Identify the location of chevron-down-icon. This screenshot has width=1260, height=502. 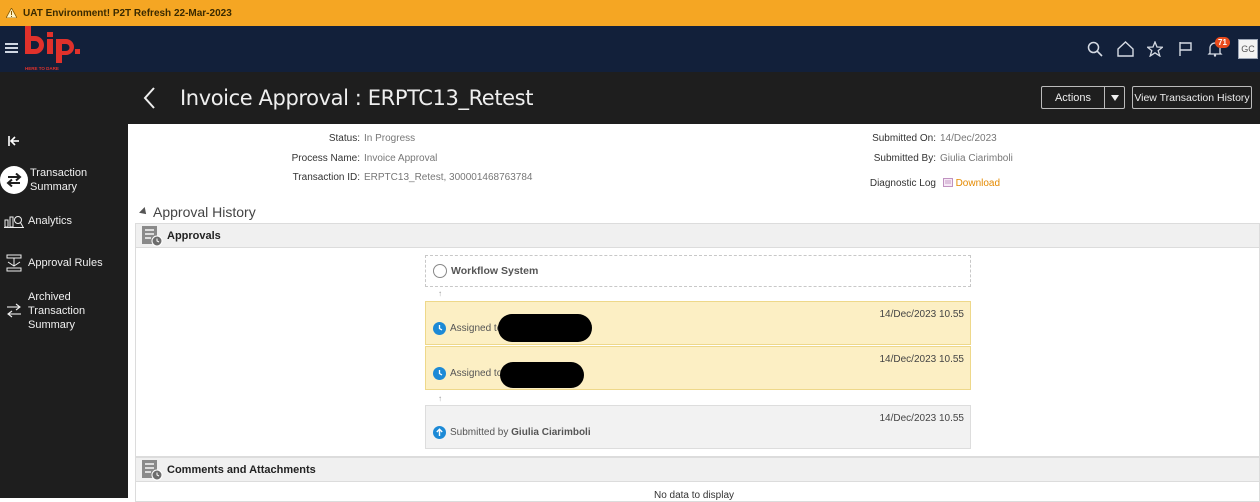
(1114, 97).